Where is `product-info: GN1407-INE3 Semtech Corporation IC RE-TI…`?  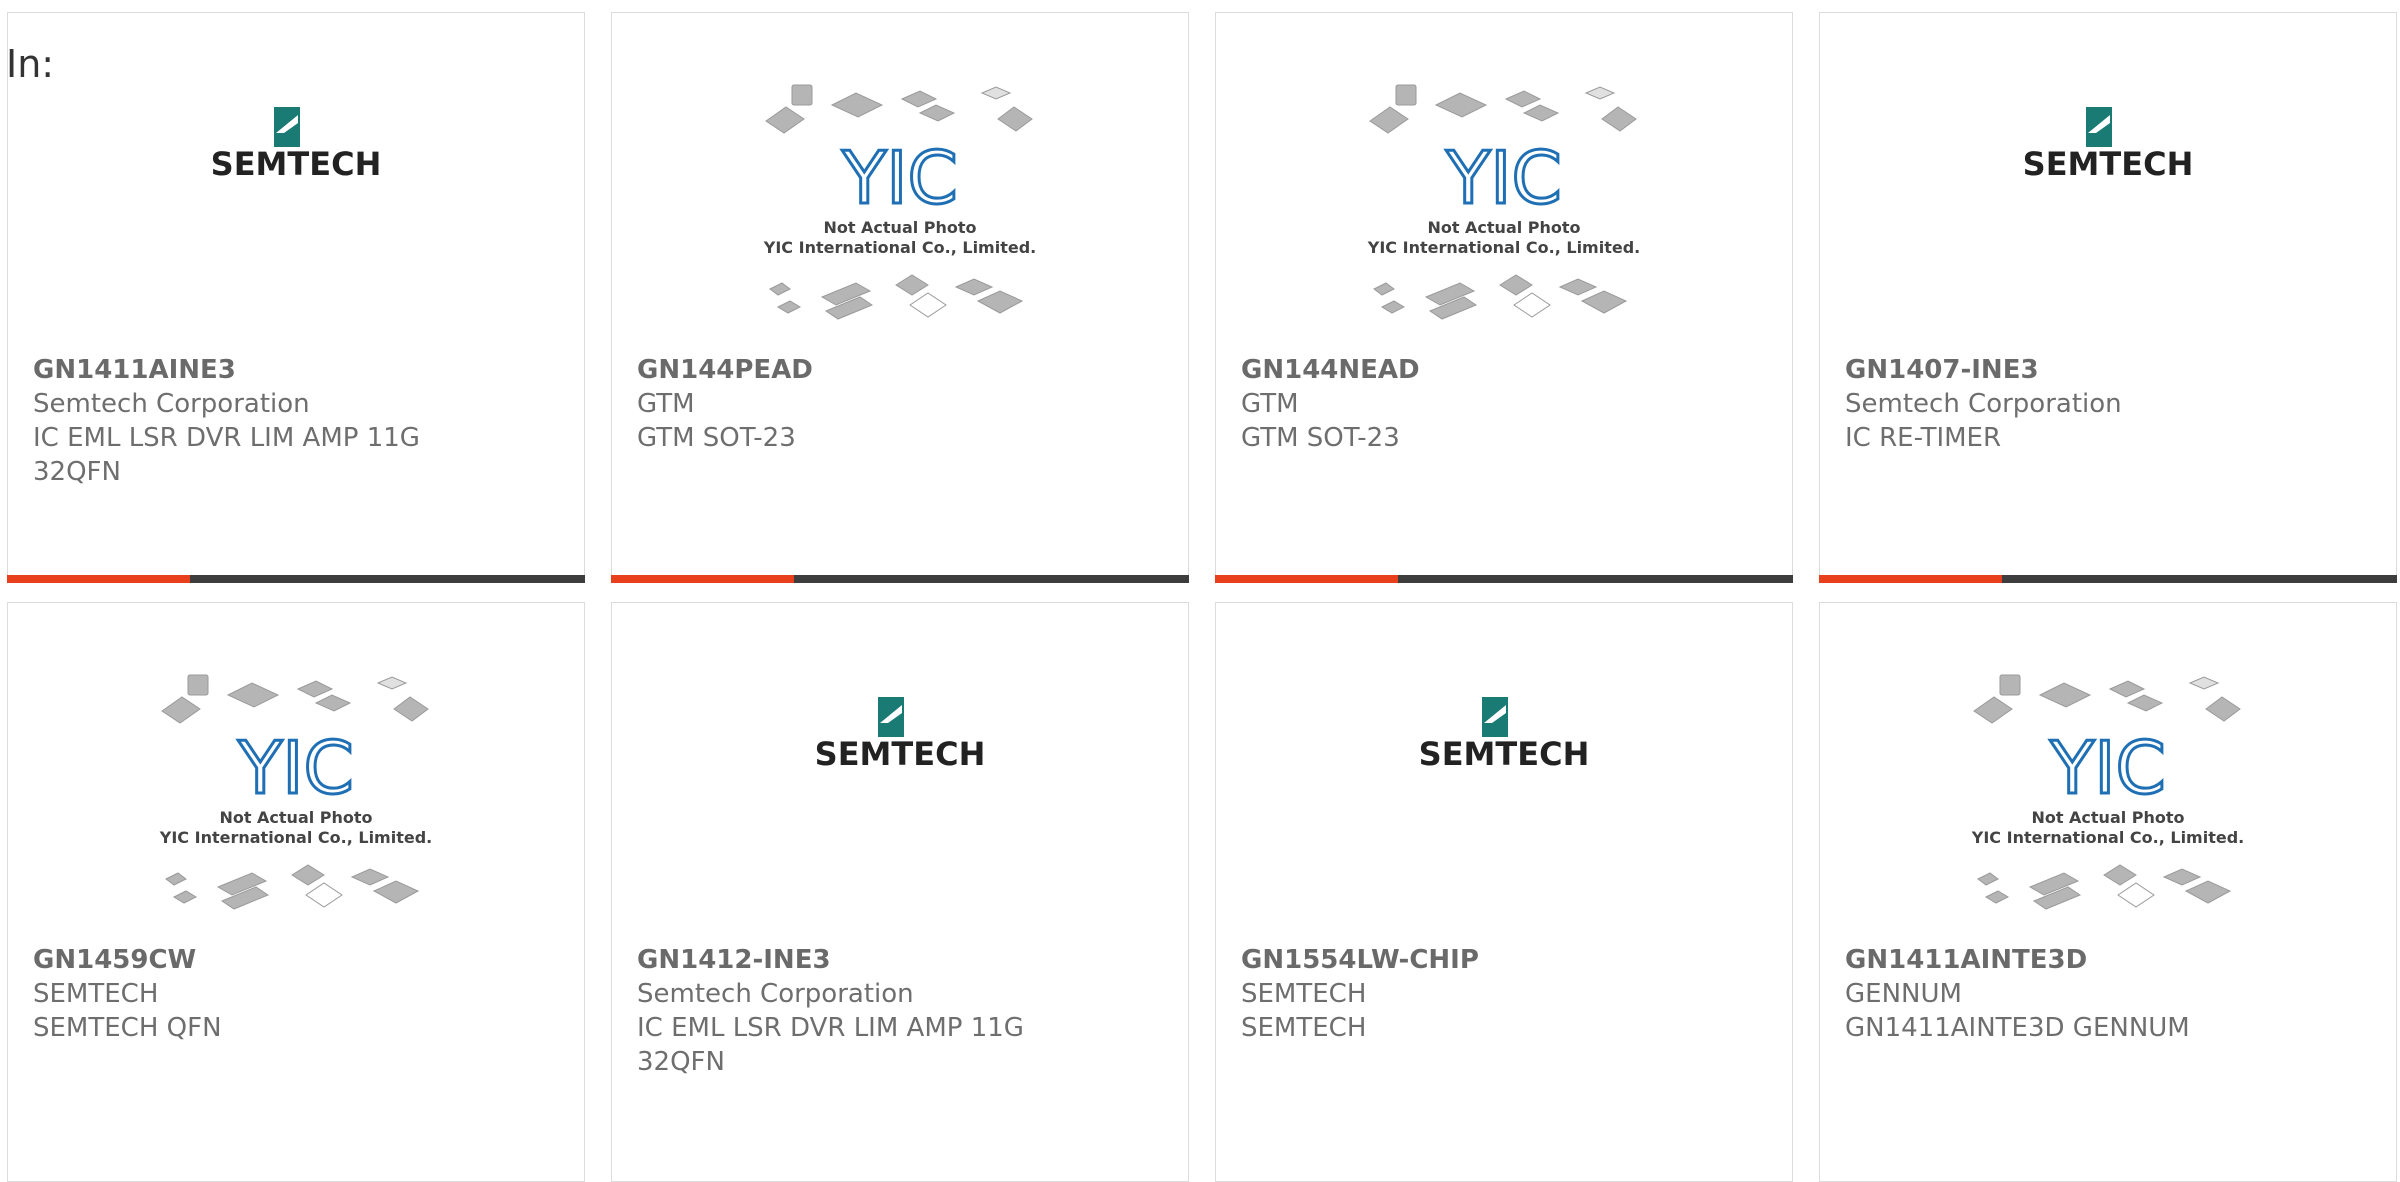
product-info: GN1407-INE3 Semtech Corporation IC RE-TI… is located at coordinates (2110, 404).